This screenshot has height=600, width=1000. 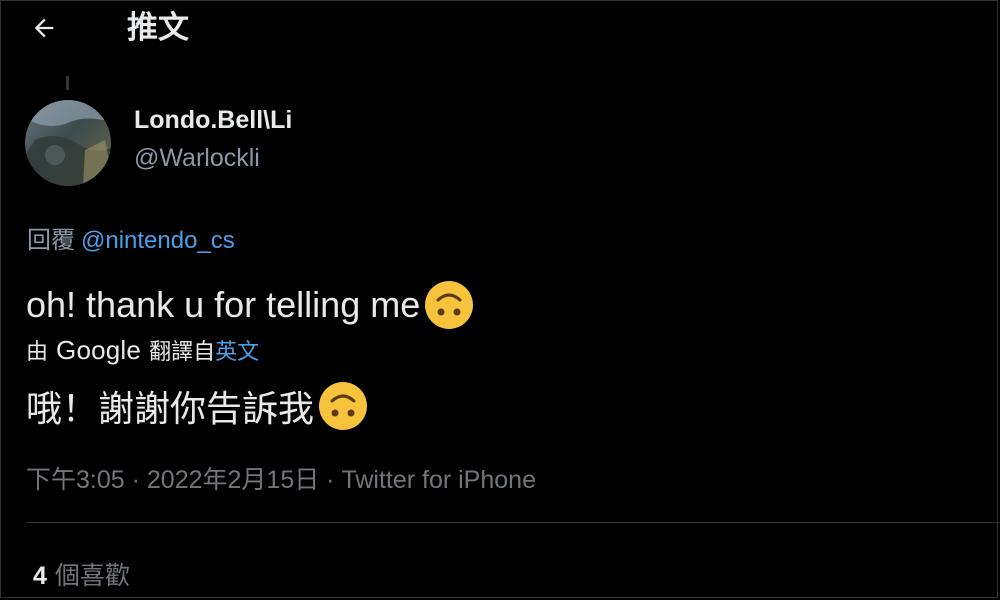 I want to click on translation-attribution: 由 Google 翻譯自 英文, so click(x=142, y=350).